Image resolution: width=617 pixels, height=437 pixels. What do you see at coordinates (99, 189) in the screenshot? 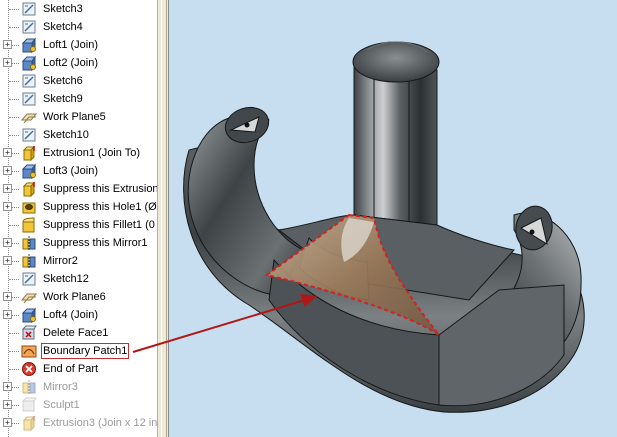
I see `tree-item-label: Suppress this Extrusion` at bounding box center [99, 189].